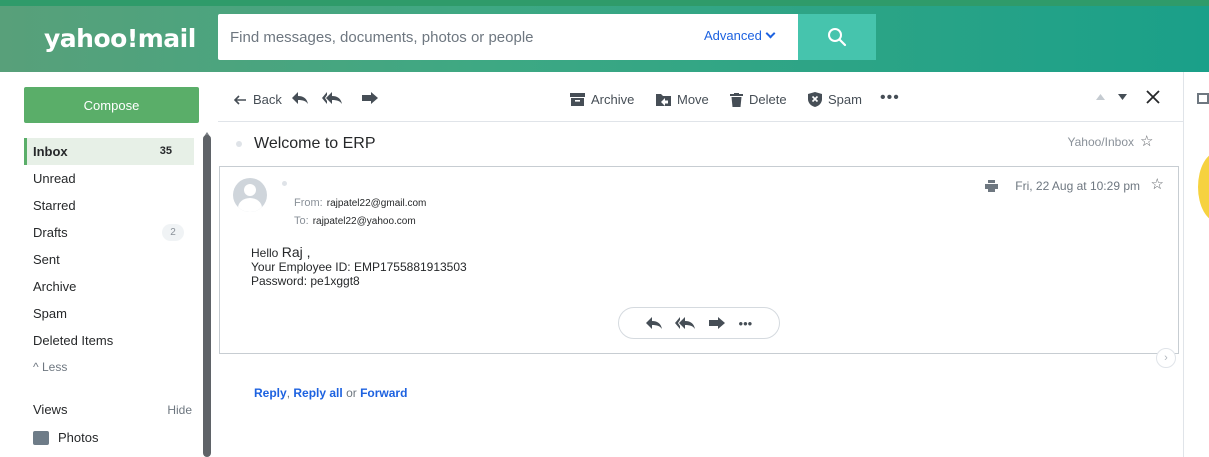 This screenshot has height=457, width=1209. I want to click on message-subject-row: Welcome to ERP Yahoo/Inbox ☆, so click(698, 144).